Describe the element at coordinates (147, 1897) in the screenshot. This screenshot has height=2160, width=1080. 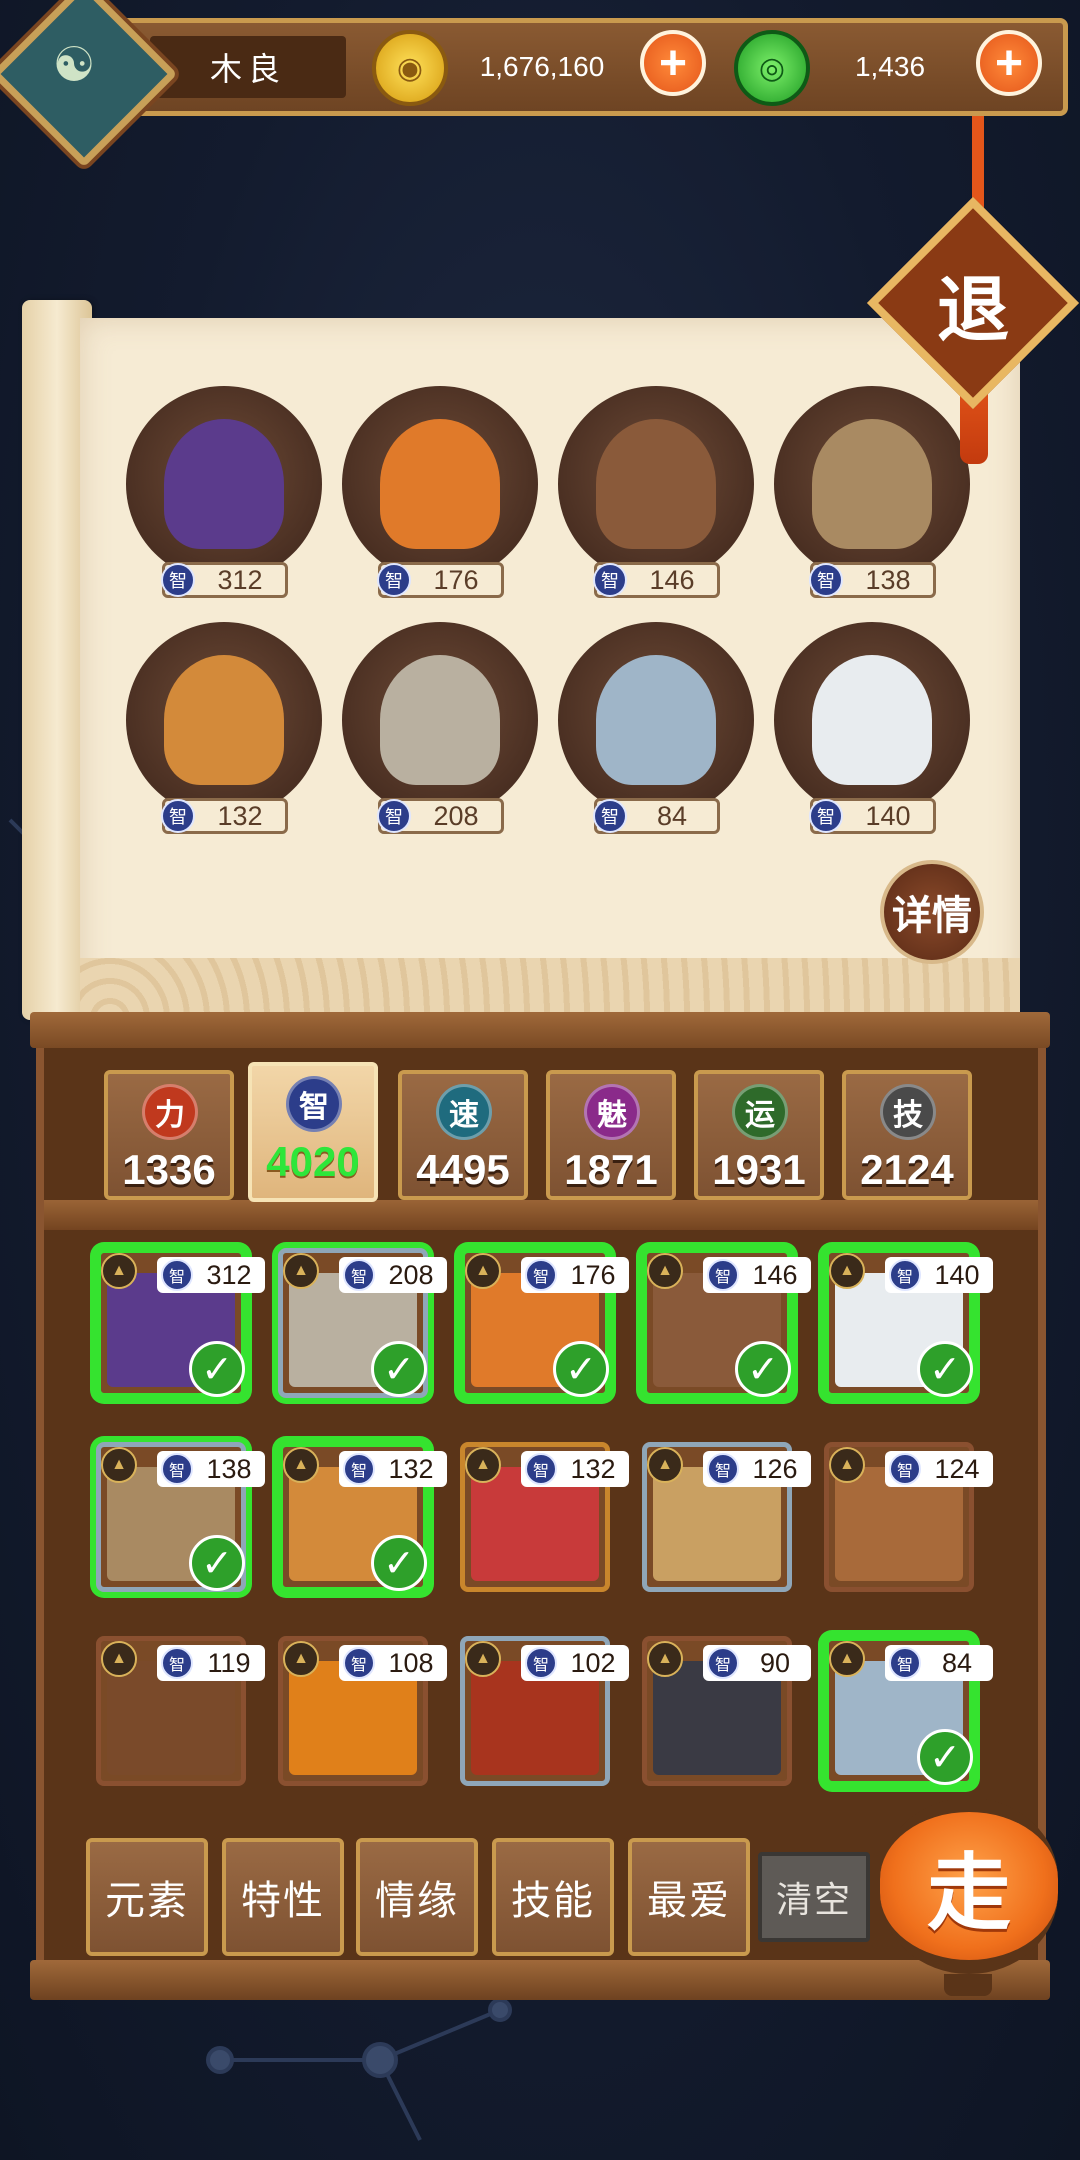
I see `filter-button: 元素` at that location.